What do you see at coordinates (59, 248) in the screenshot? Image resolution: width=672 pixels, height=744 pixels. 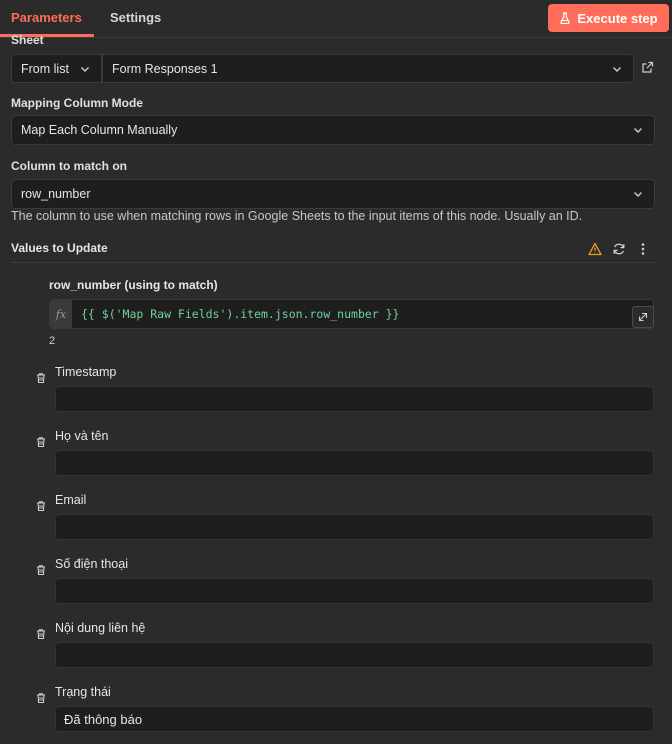 I see `values-to-update-title: Values to Update` at bounding box center [59, 248].